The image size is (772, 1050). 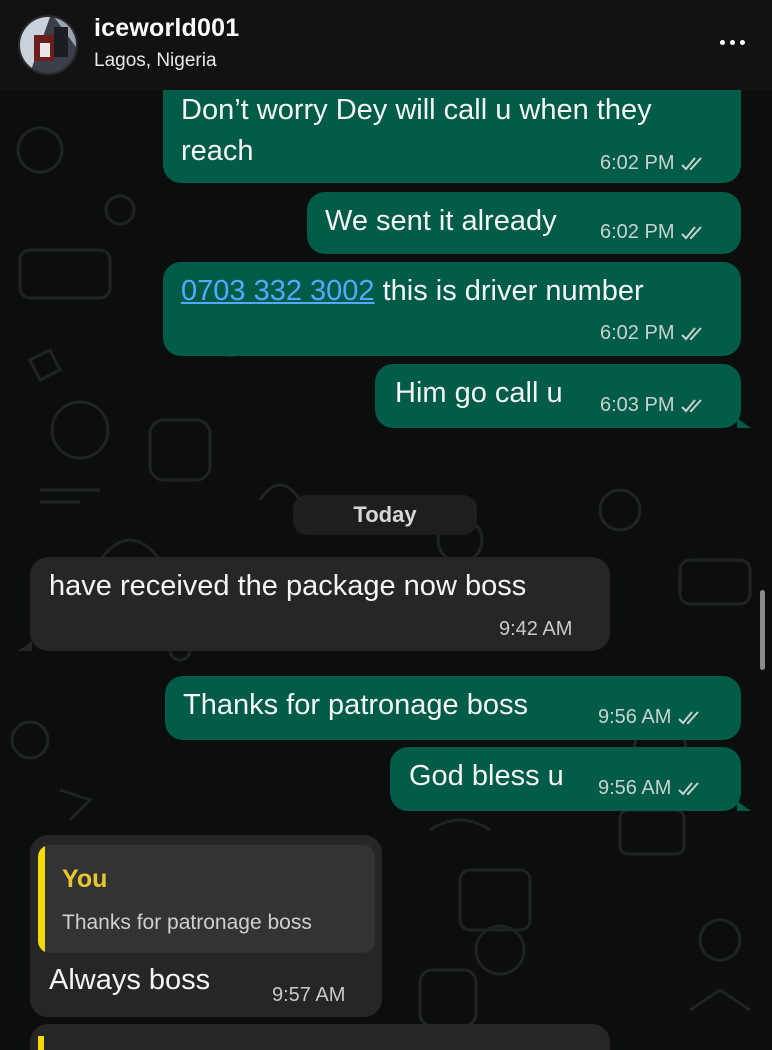 I want to click on message-bubble-incoming-partial, so click(x=320, y=1037).